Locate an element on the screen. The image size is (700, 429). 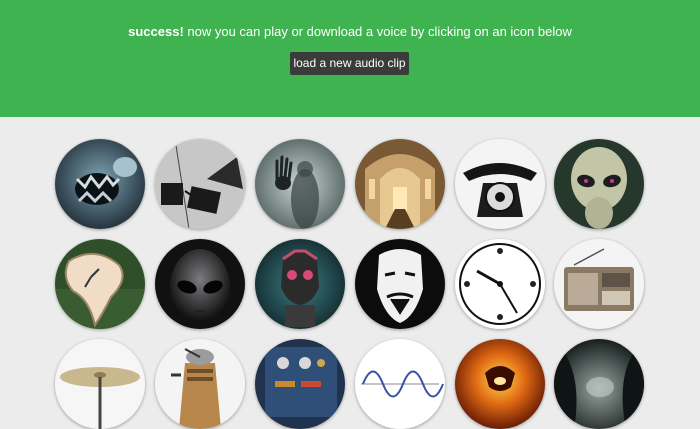
voice-button-anonymous-mask is located at coordinates (400, 284).